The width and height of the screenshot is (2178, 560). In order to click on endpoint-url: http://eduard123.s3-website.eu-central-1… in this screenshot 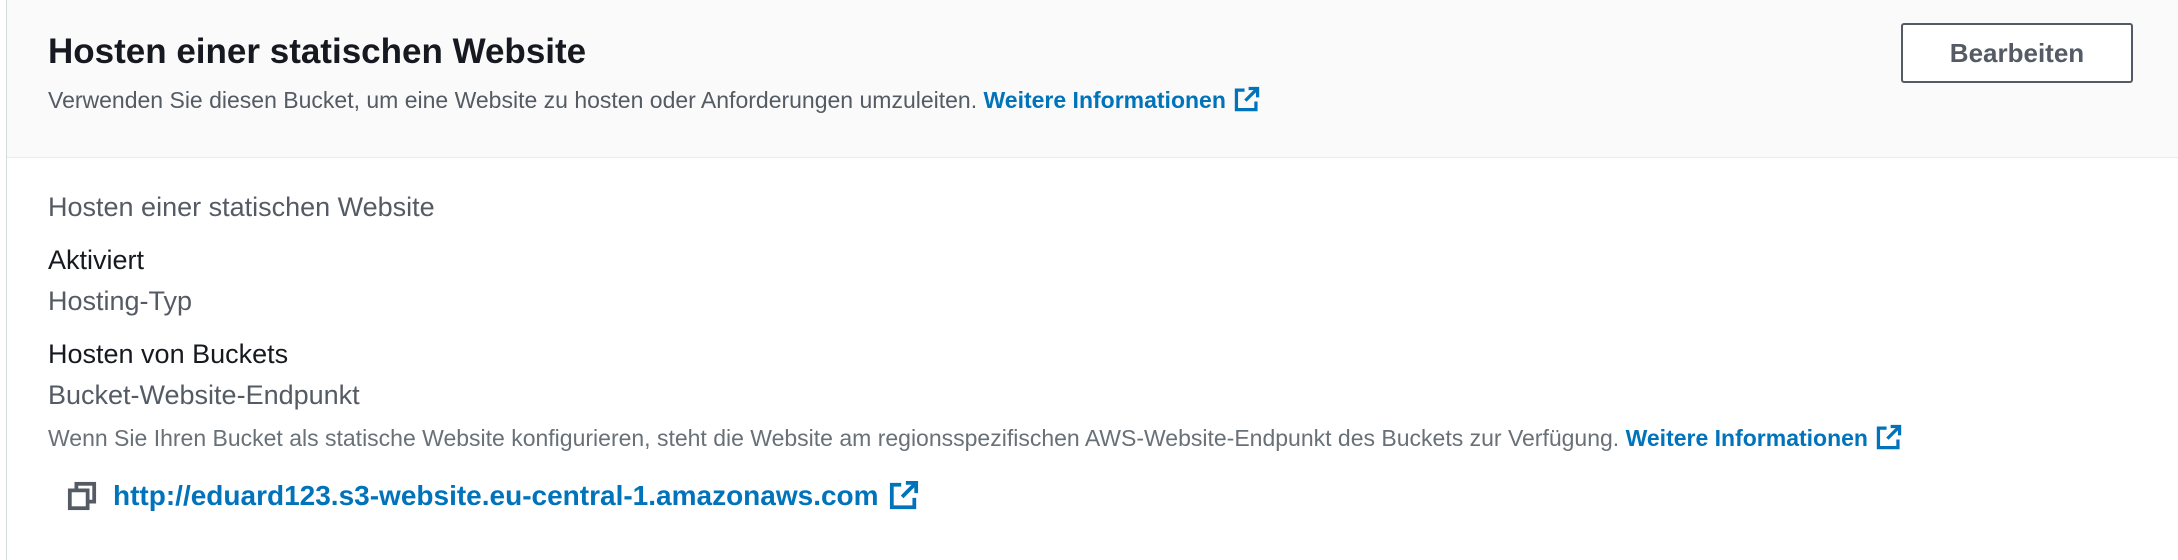, I will do `click(496, 495)`.